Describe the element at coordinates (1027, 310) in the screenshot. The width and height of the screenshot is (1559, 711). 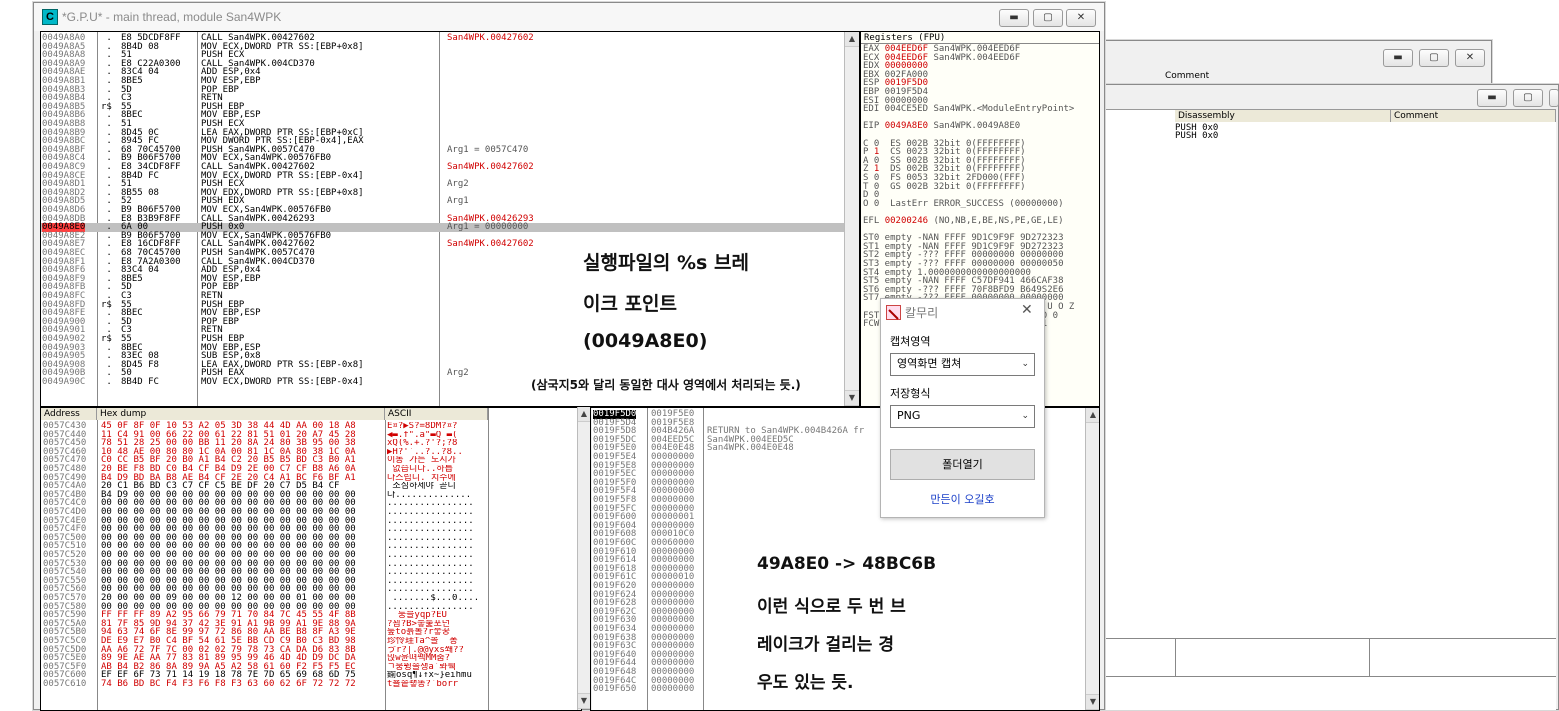
I see `dialog-close-icon: ✕` at that location.